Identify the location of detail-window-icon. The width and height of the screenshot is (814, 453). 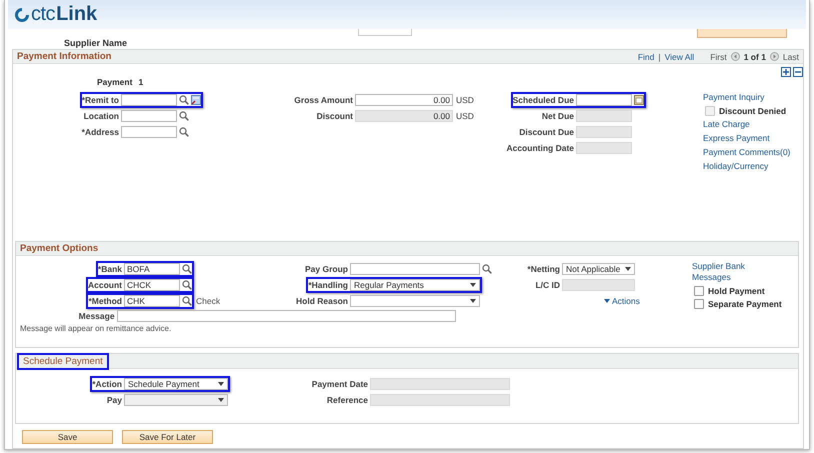
(196, 99).